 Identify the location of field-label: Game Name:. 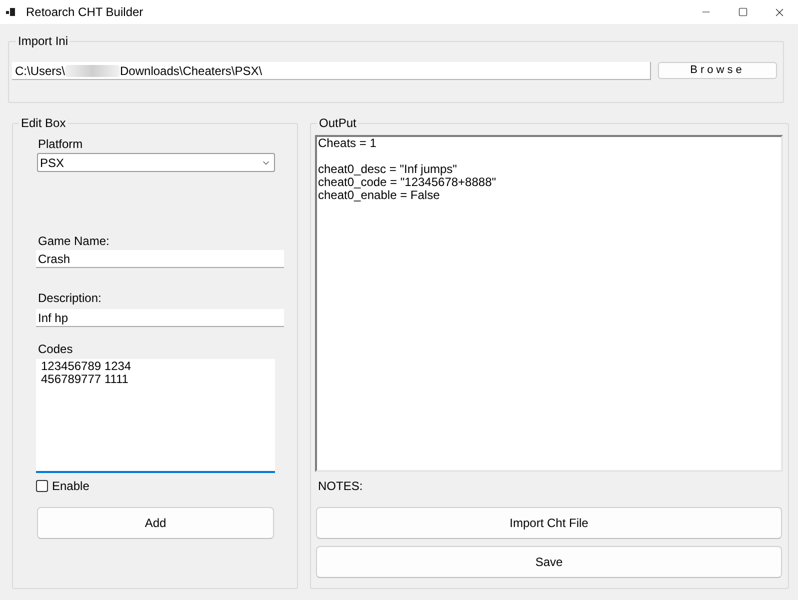
(74, 241).